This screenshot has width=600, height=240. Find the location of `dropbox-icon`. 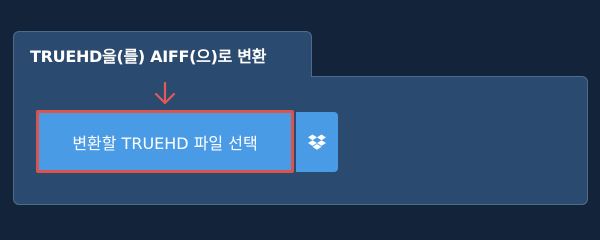

dropbox-icon is located at coordinates (317, 142).